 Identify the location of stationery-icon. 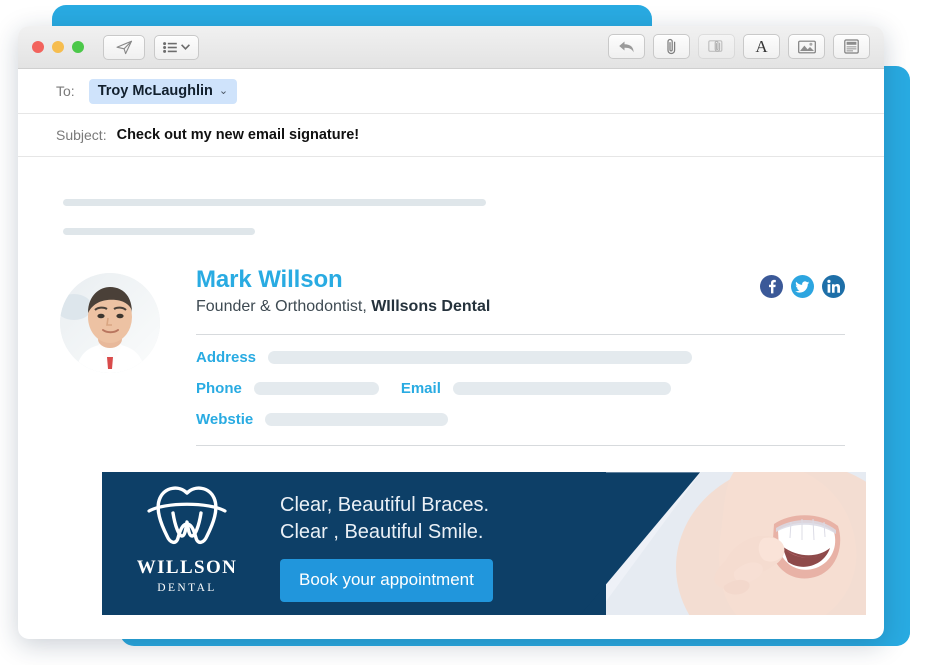
(851, 46).